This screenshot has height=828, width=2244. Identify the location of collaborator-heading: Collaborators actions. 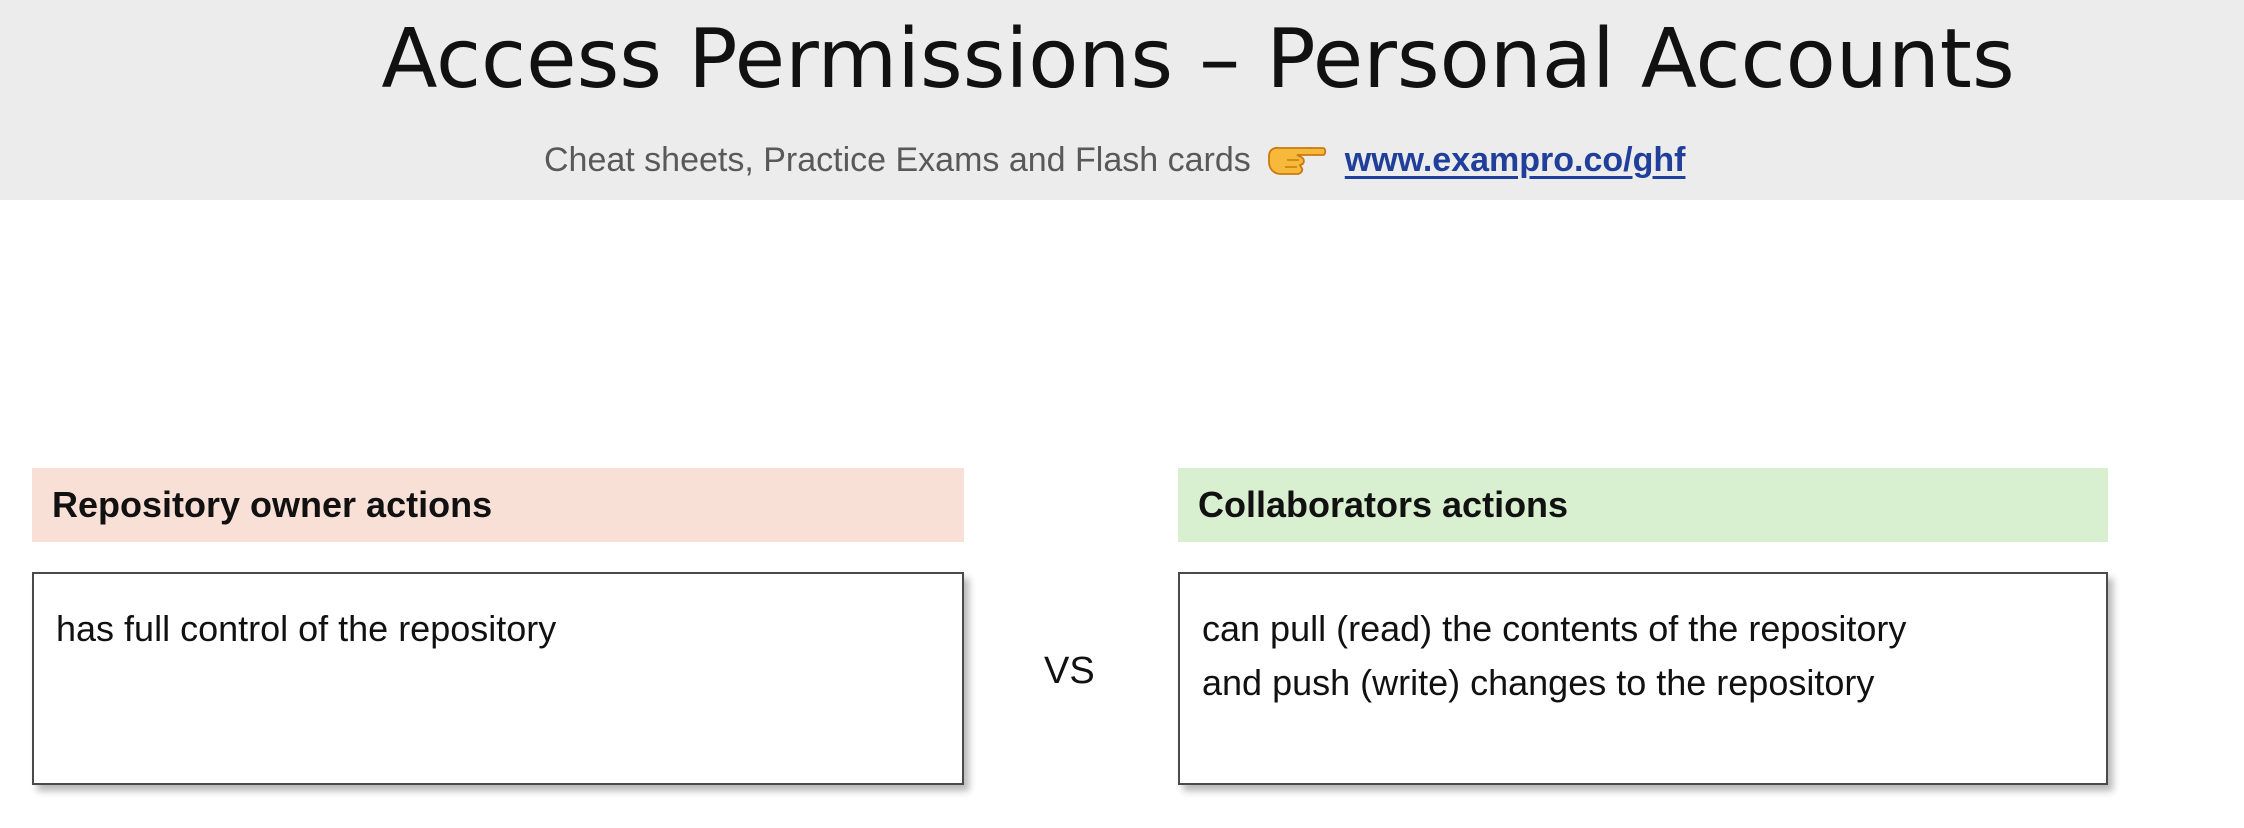
(1643, 505).